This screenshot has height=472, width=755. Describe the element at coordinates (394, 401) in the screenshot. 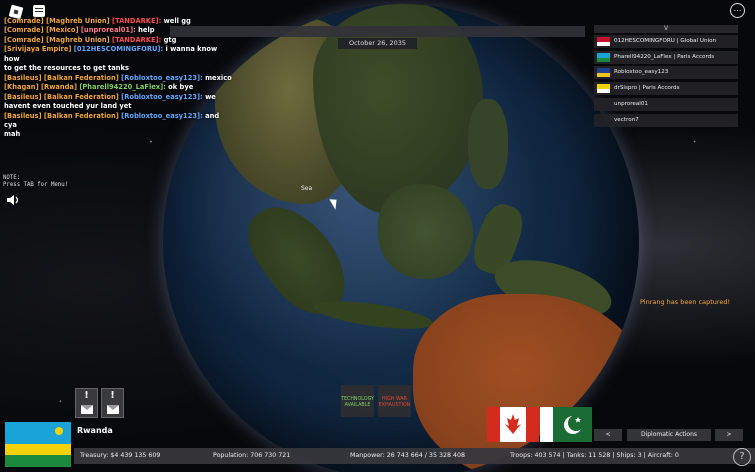

I see `war-exhaustion-indicator: HIGH WAR EXHAUSTION` at that location.